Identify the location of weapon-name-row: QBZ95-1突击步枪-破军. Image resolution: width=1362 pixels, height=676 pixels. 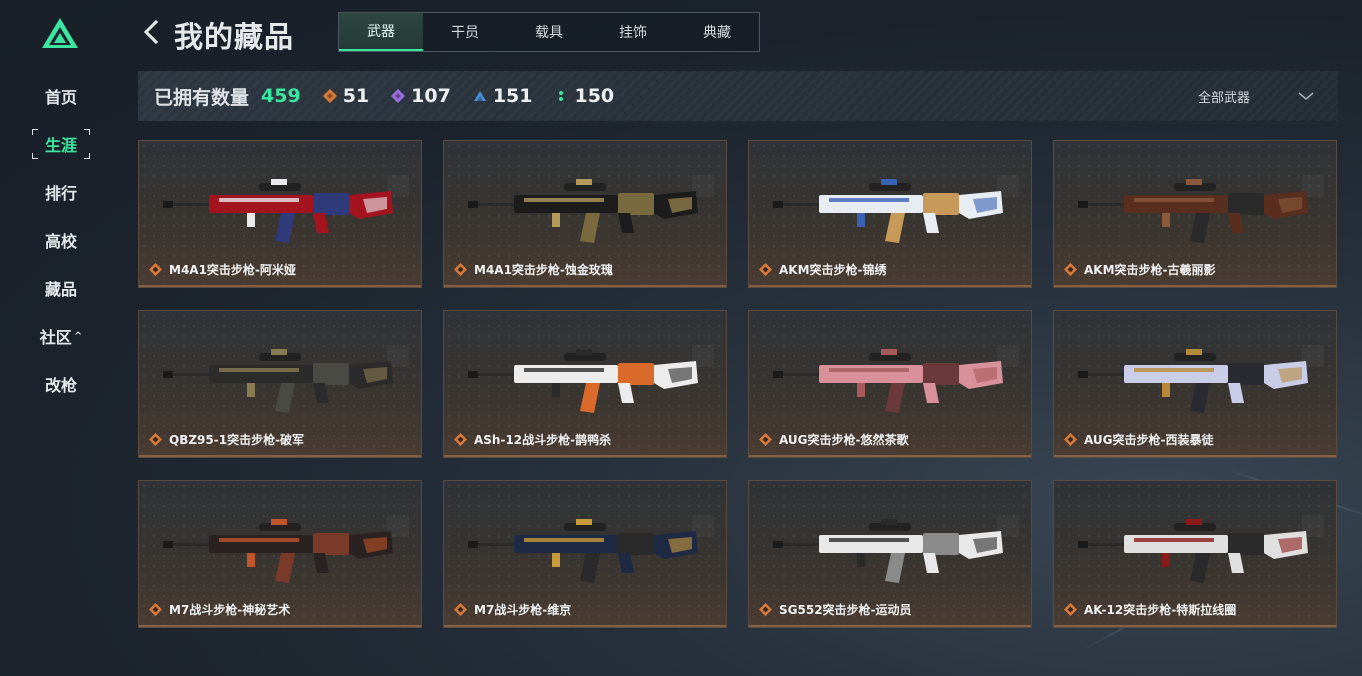
(226, 439).